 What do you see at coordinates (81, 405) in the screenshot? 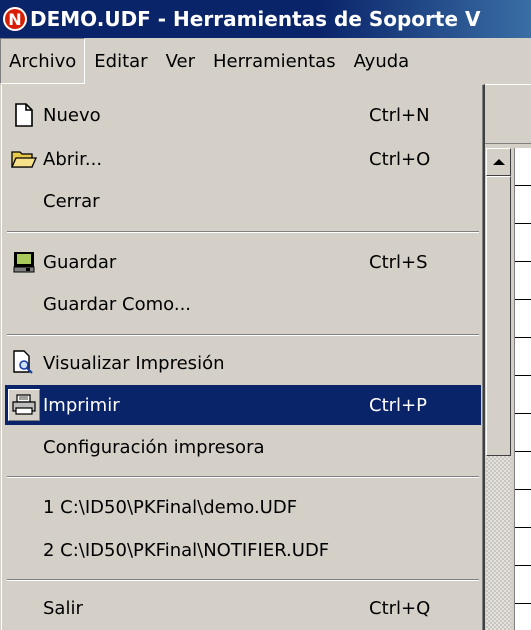
I see `menu-item-label: Imprimir` at bounding box center [81, 405].